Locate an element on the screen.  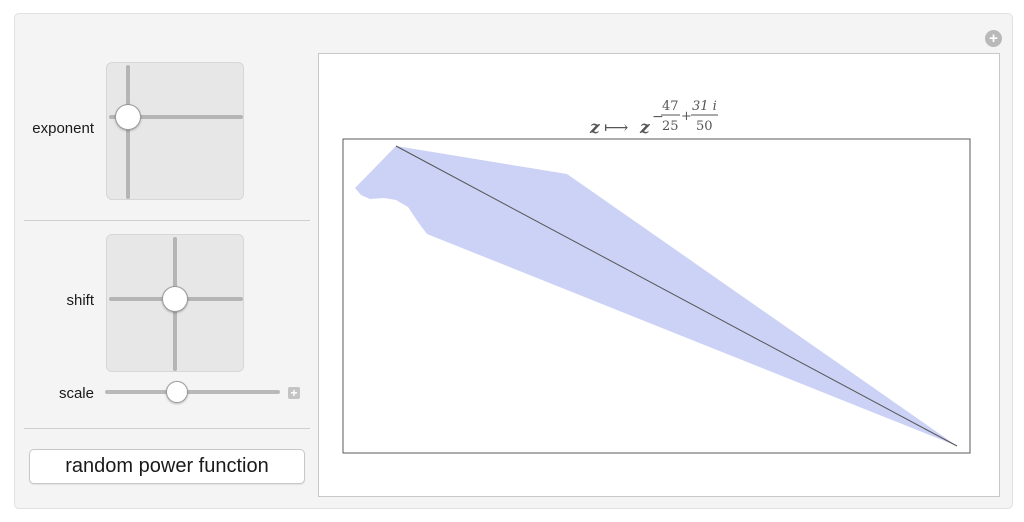
formula-real-denominator: 25 is located at coordinates (670, 126).